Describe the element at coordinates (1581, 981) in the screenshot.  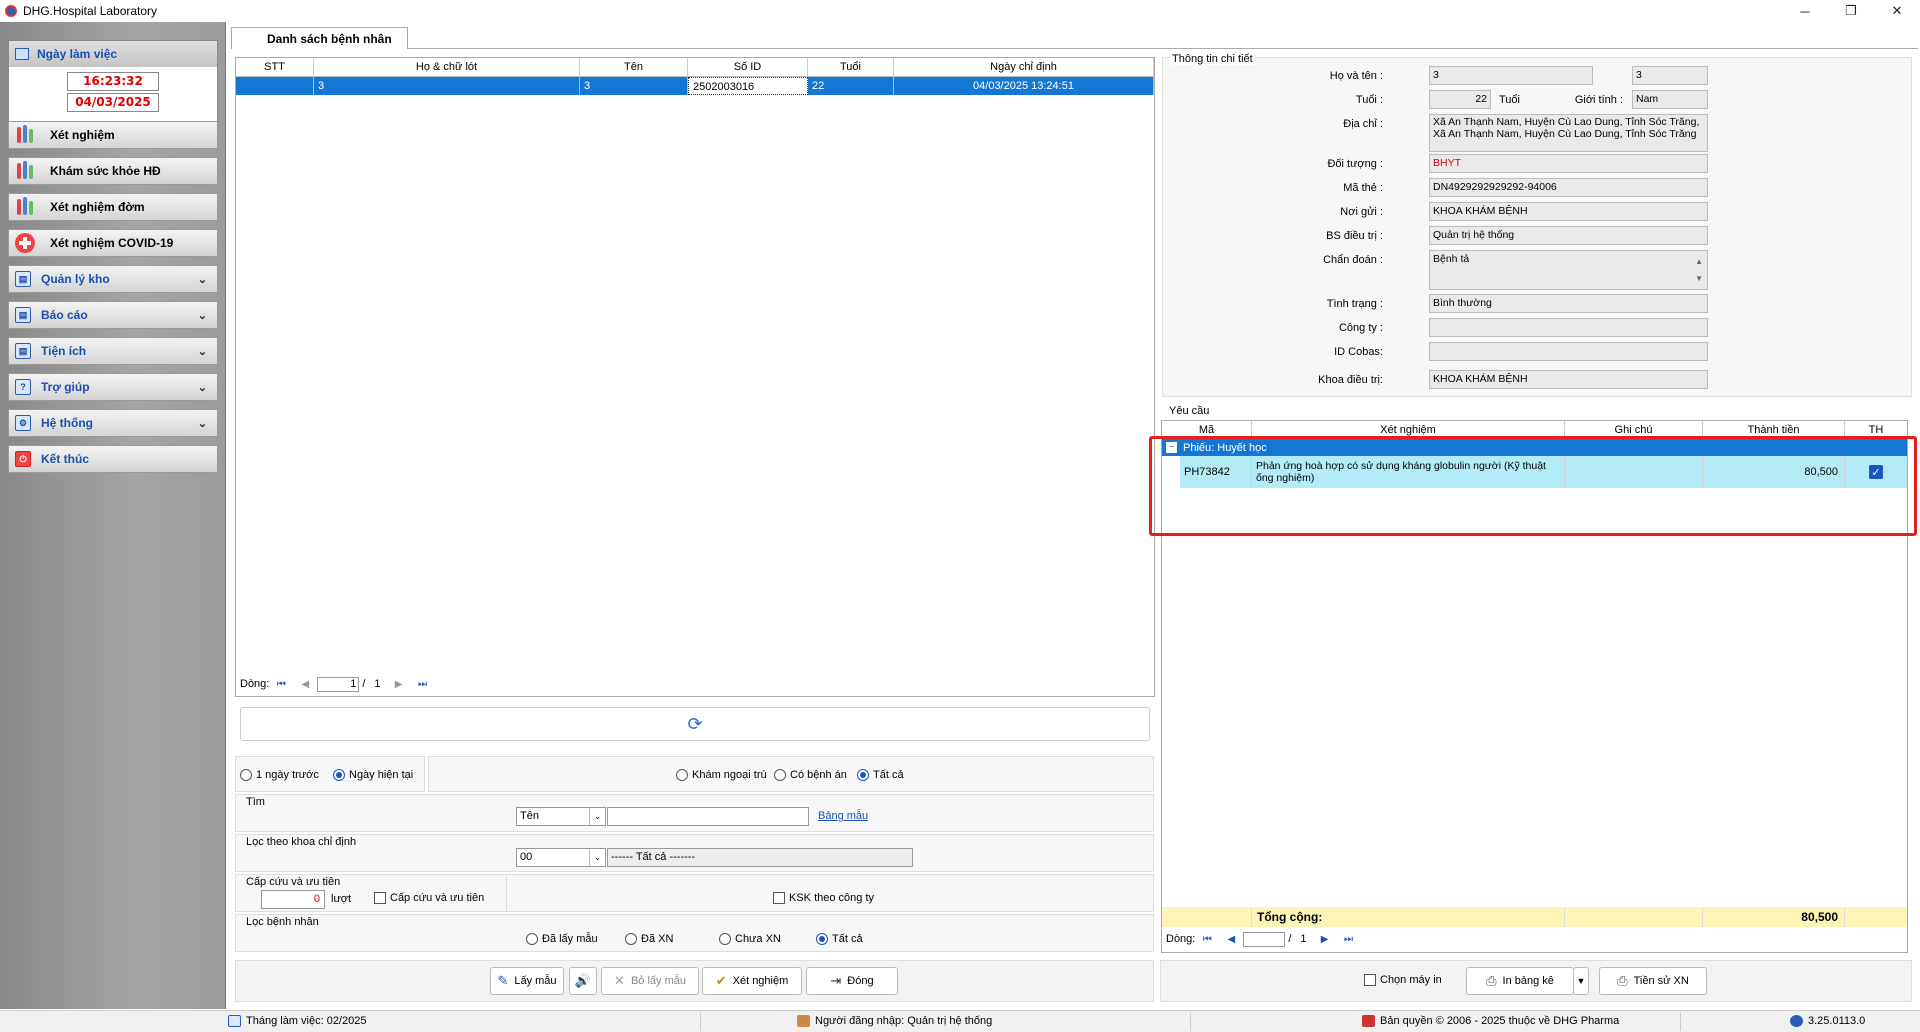
I see `print-dropdown-button: ▼` at that location.